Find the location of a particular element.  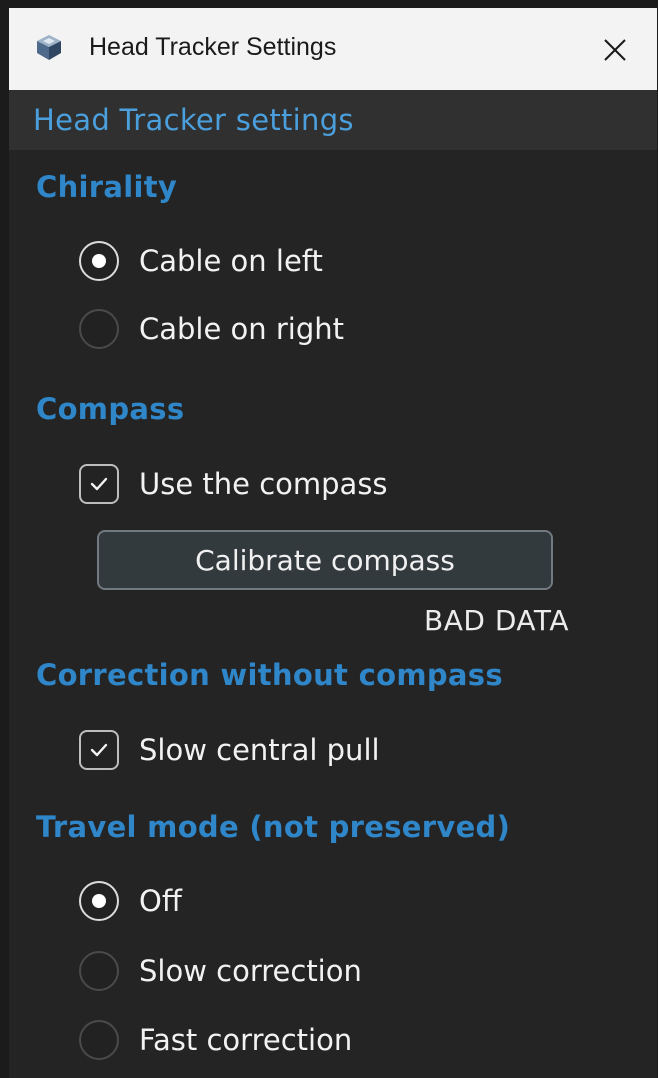

radio-label: Off is located at coordinates (160, 901).